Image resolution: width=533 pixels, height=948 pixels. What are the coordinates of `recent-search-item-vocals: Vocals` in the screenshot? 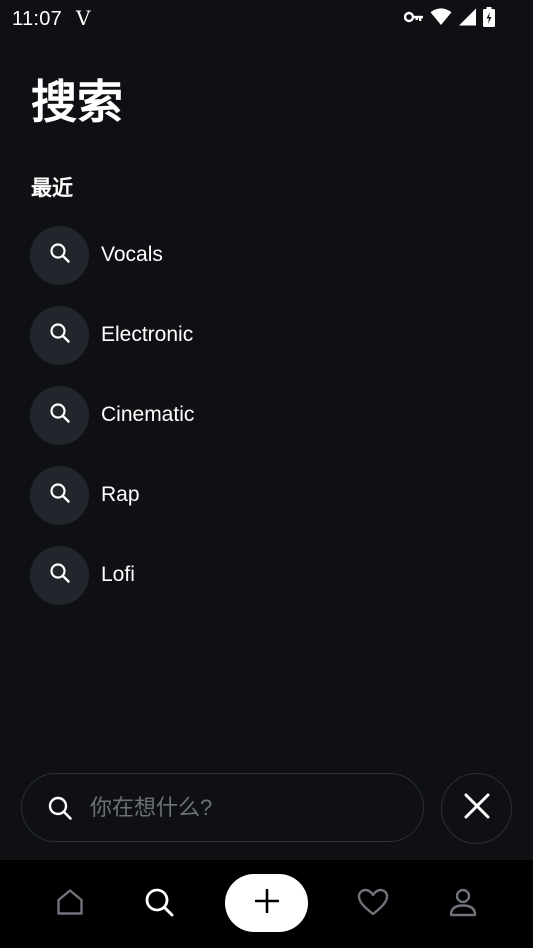 It's located at (270, 255).